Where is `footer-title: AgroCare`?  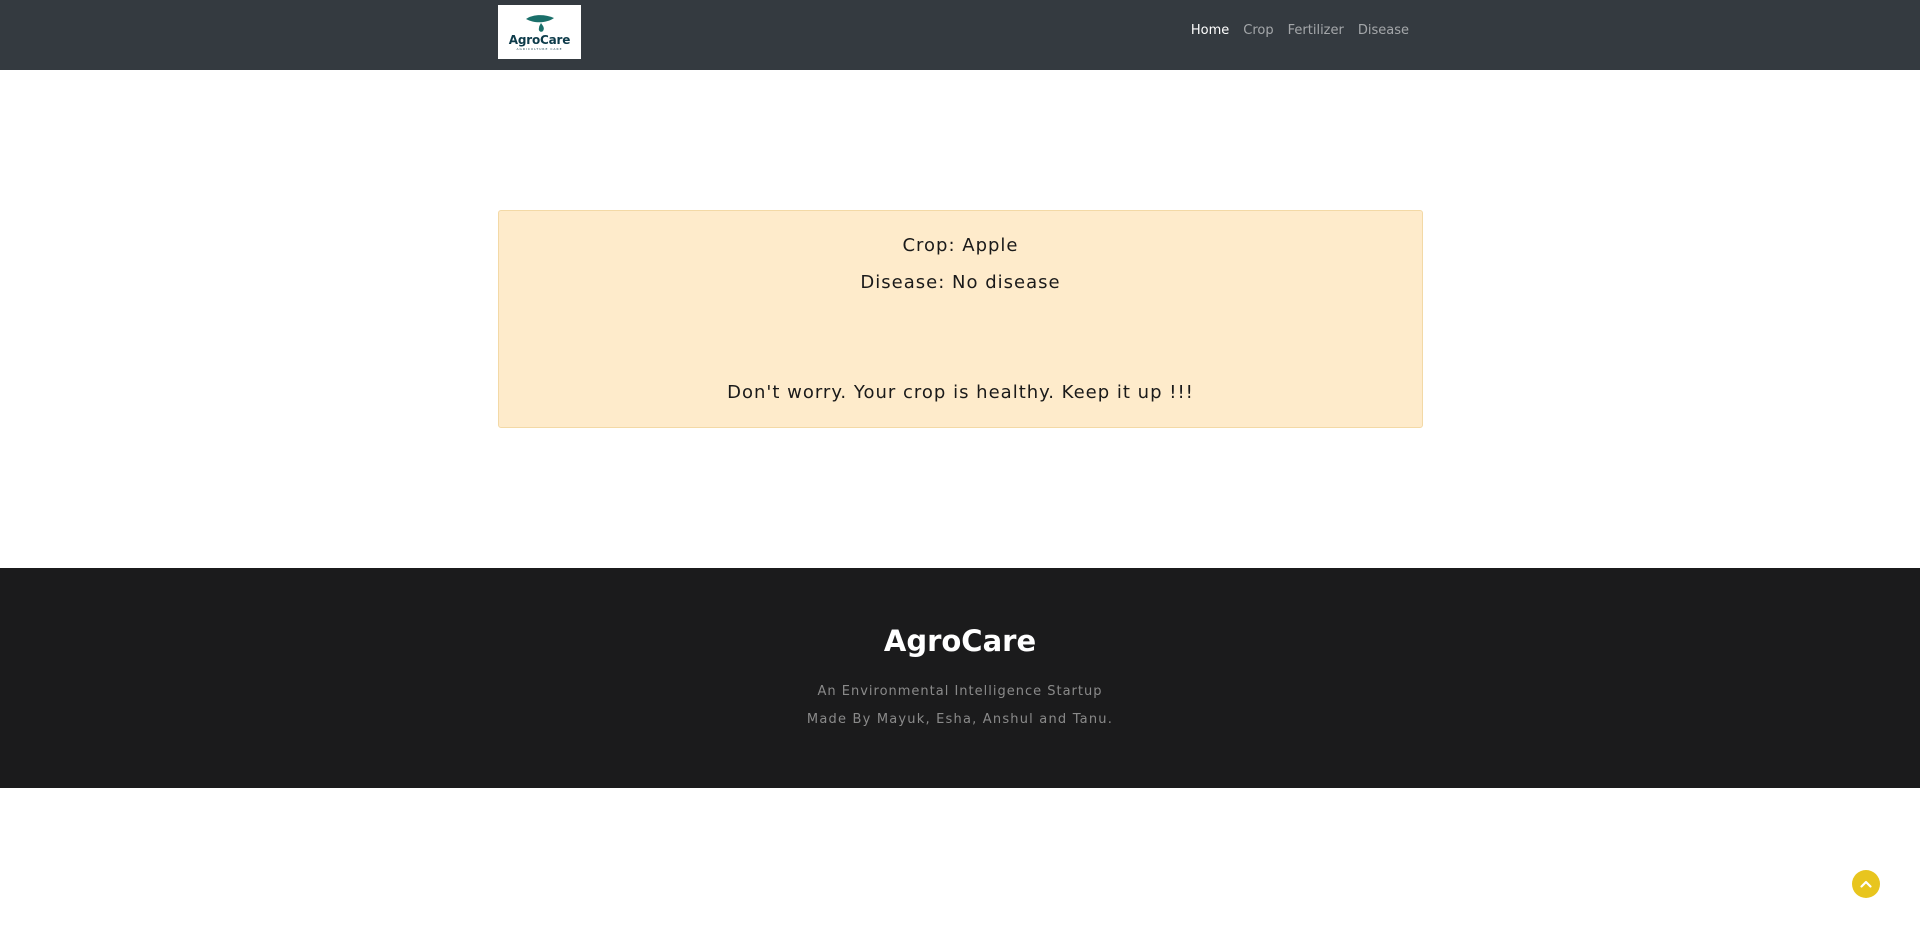 footer-title: AgroCare is located at coordinates (960, 641).